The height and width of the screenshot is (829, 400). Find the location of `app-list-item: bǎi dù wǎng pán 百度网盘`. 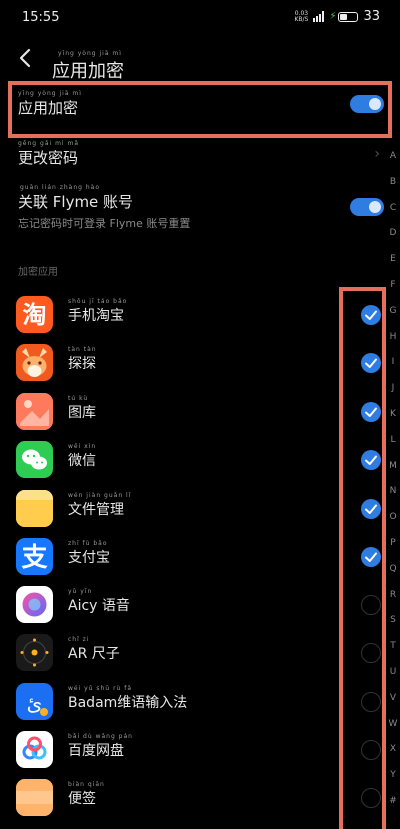

app-list-item: bǎi dù wǎng pán 百度网盘 is located at coordinates (190, 751).